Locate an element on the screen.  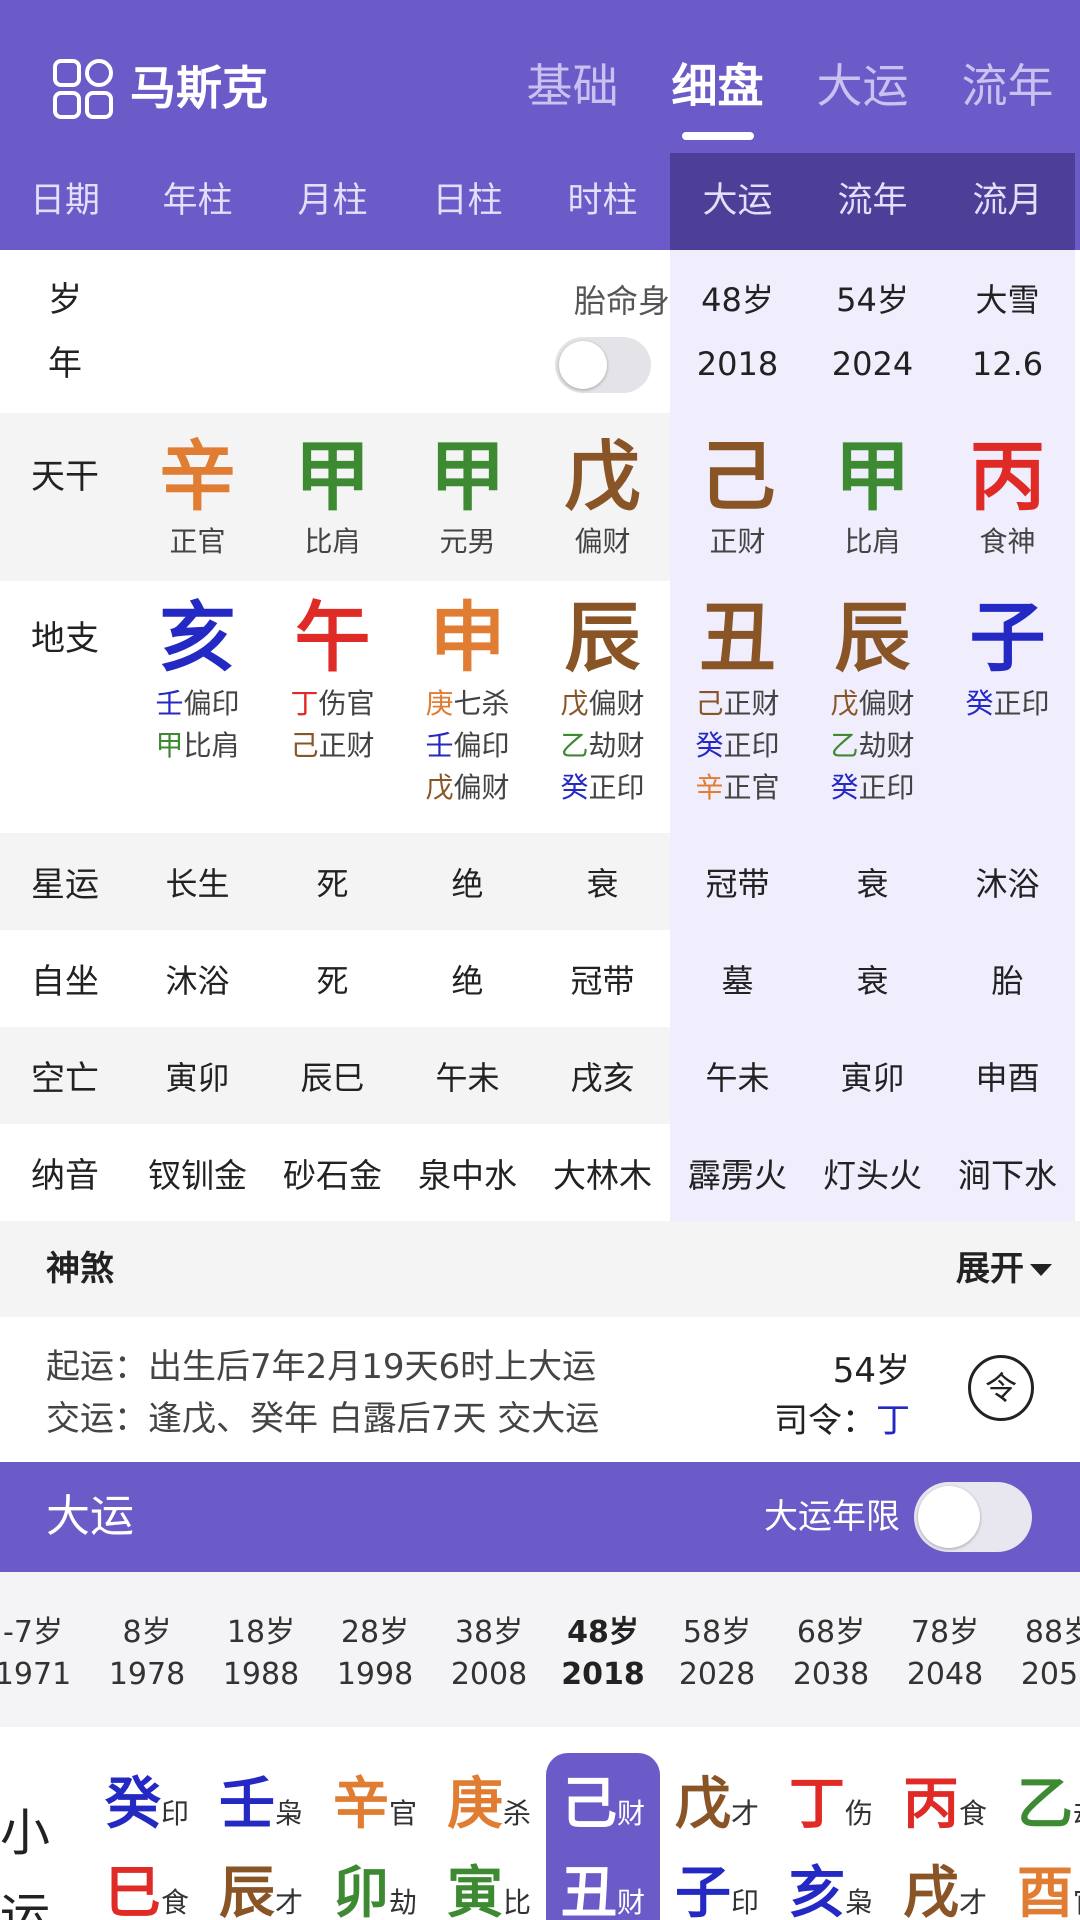
liuyue-date: 12.6 is located at coordinates (1007, 363).